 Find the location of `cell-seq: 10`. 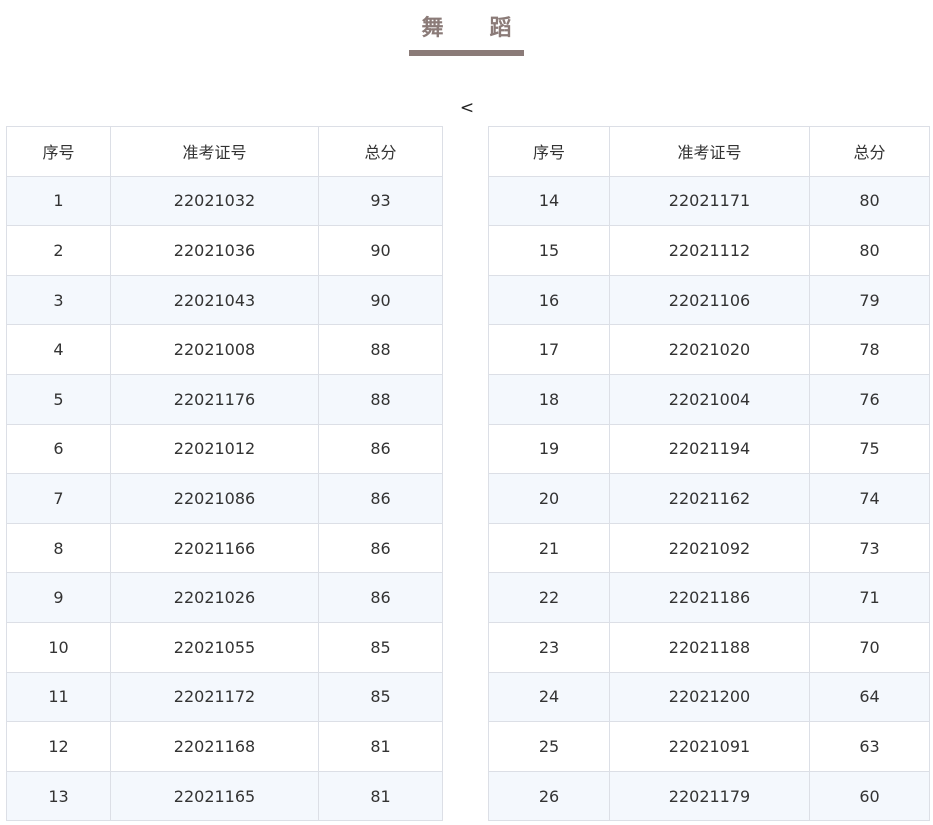

cell-seq: 10 is located at coordinates (58, 647).